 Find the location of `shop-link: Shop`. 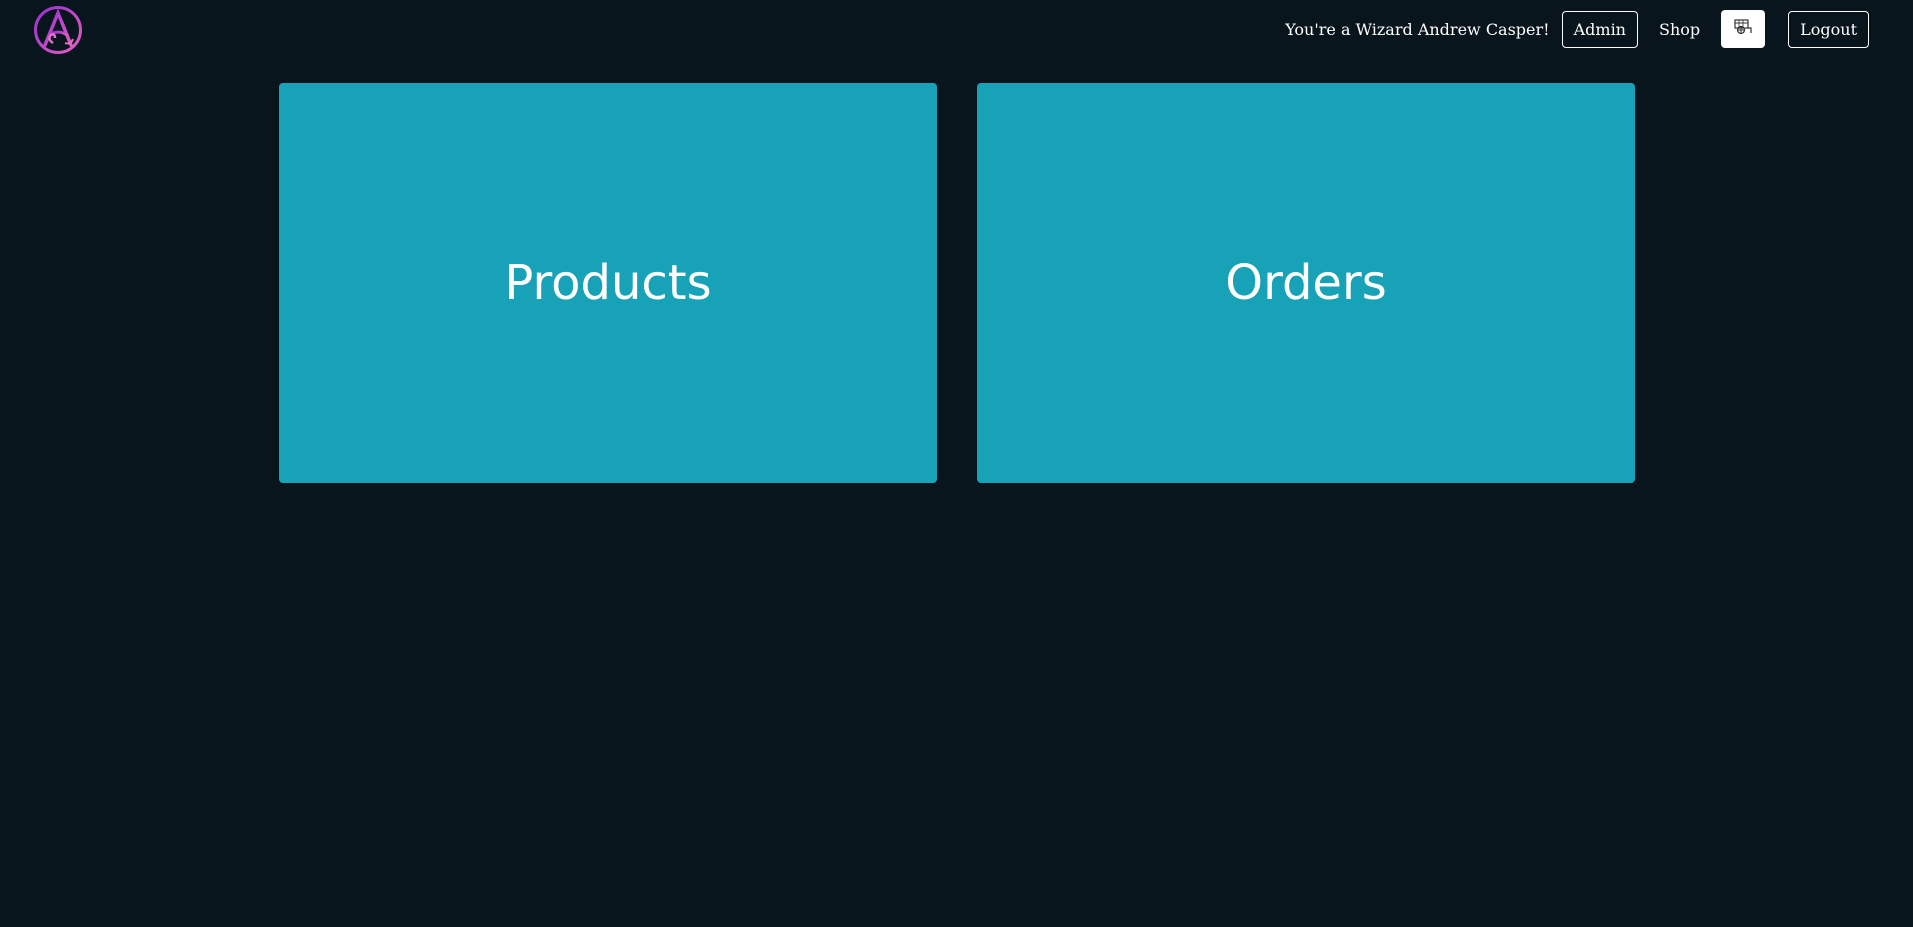

shop-link: Shop is located at coordinates (1679, 29).